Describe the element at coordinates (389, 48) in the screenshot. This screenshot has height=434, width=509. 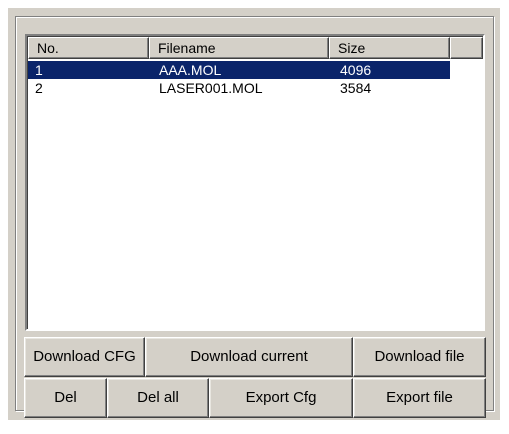
I see `column-header-size: Size` at that location.